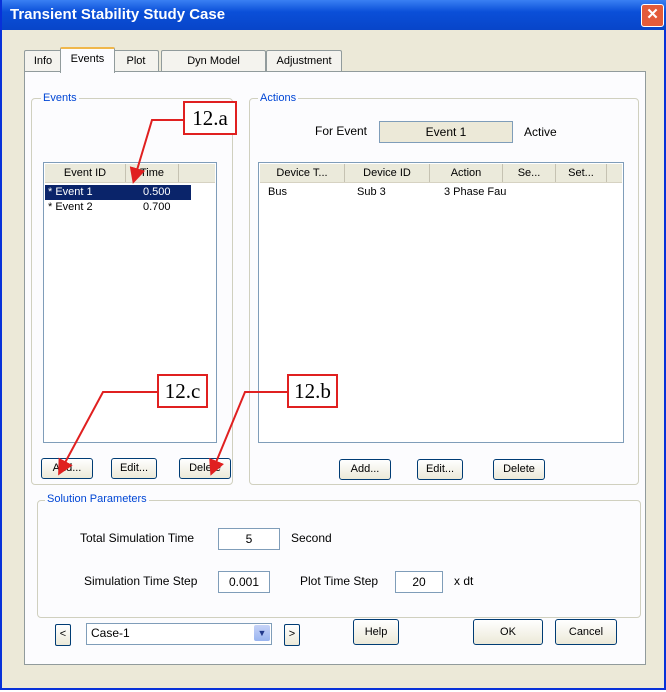 The height and width of the screenshot is (692, 666). Describe the element at coordinates (248, 433) in the screenshot. I see `arrow-12b` at that location.